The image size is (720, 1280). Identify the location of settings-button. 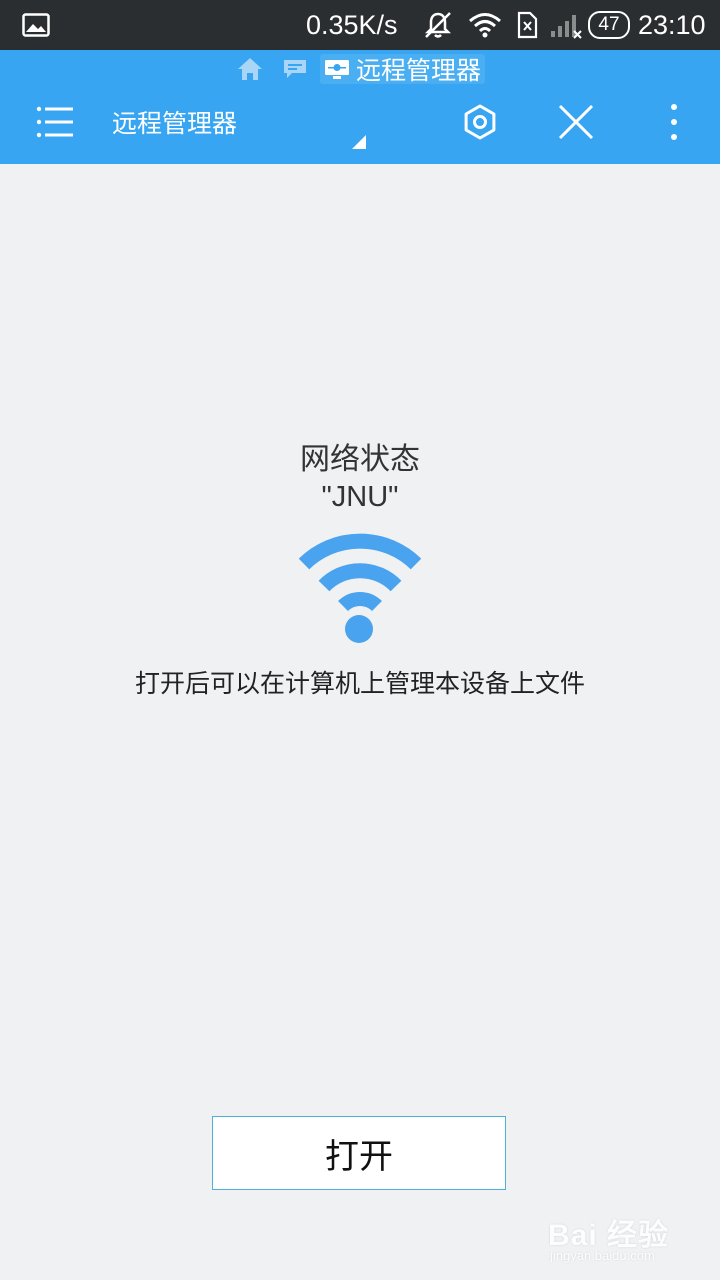
(480, 122).